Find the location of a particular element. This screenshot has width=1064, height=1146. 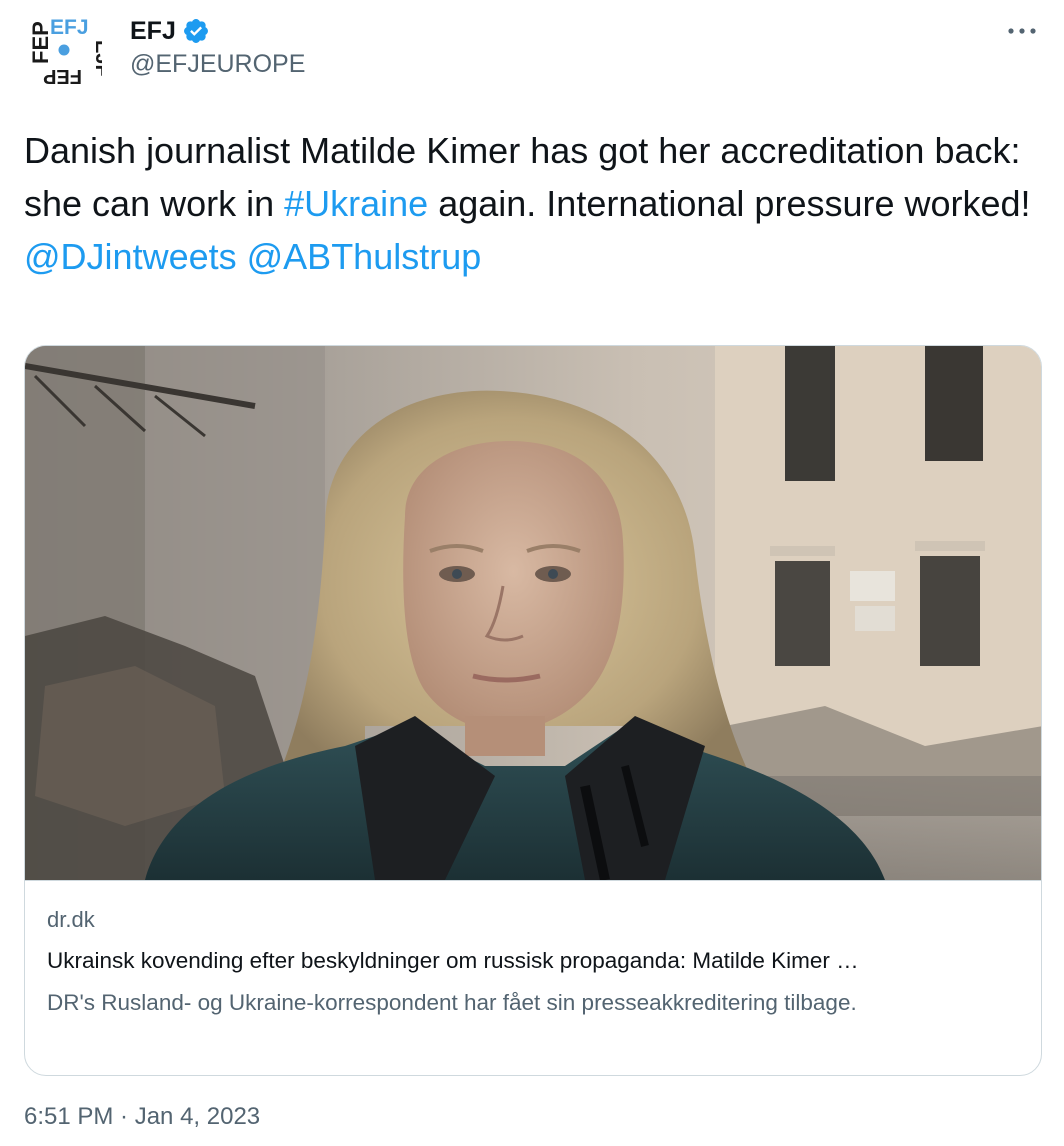

author-handle: @EFJEUROPE is located at coordinates (217, 64).